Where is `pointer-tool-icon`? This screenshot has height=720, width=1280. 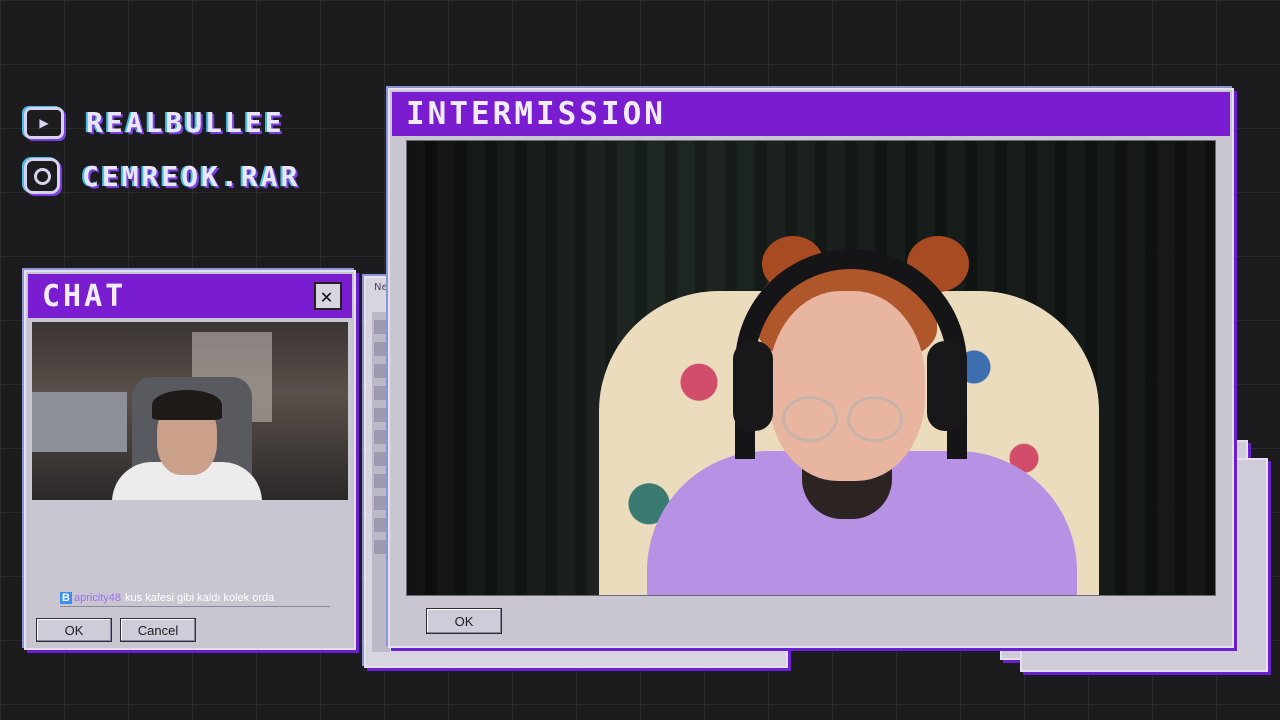
pointer-tool-icon is located at coordinates (381, 481).